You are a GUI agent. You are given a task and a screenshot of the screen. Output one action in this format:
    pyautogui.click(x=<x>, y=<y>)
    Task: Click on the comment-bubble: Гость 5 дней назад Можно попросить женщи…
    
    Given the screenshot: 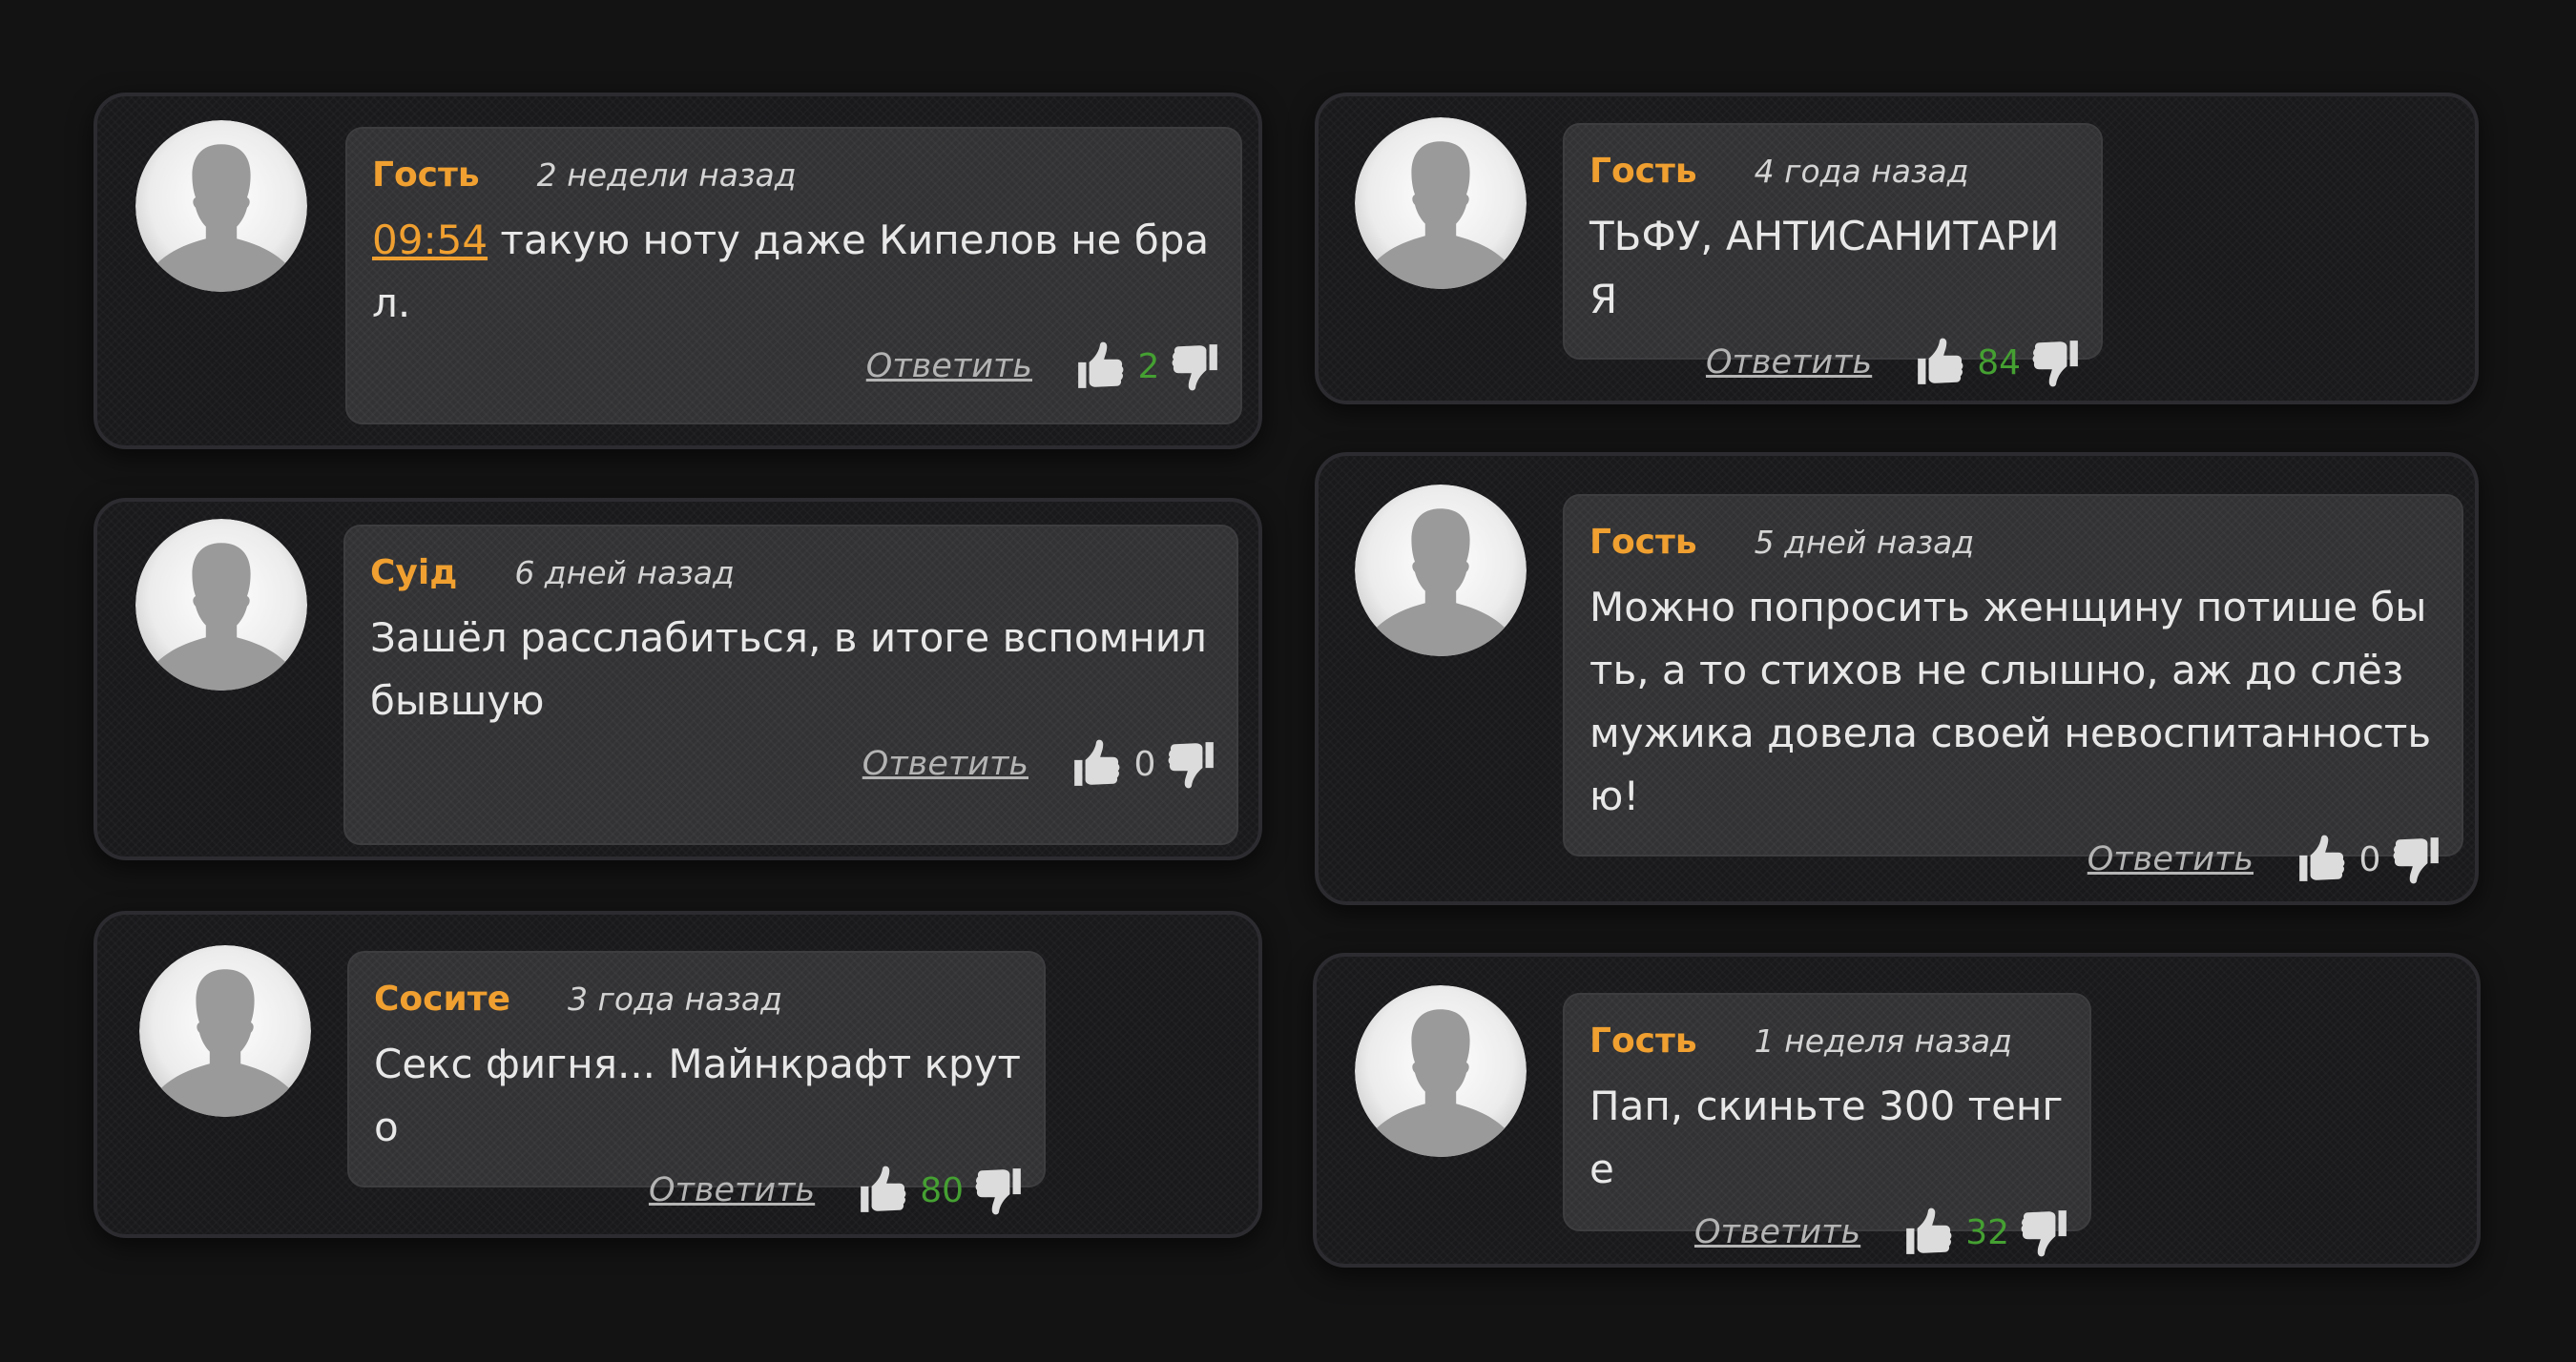 What is the action you would take?
    pyautogui.click(x=2013, y=689)
    